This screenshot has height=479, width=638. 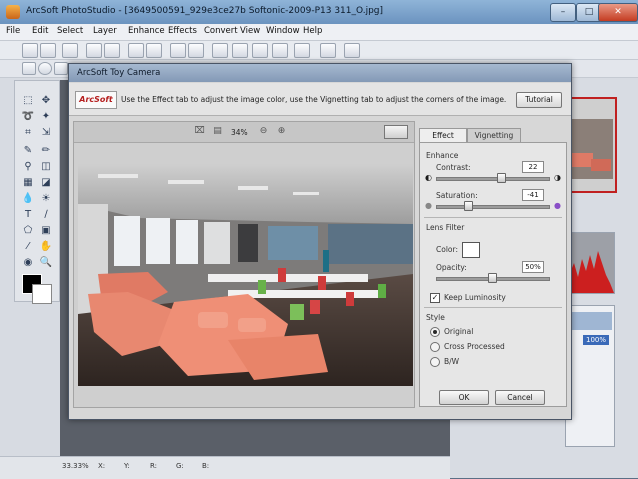 What do you see at coordinates (492, 278) in the screenshot?
I see `lens-opacity-slider-handle` at bounding box center [492, 278].